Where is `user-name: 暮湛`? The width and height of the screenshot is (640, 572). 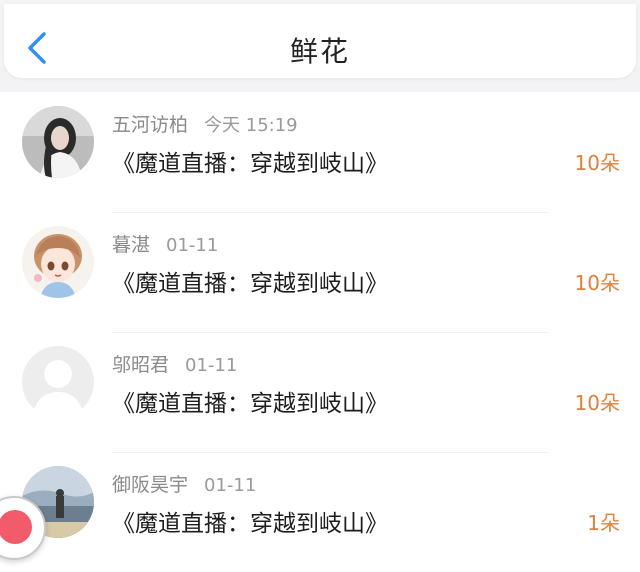 user-name: 暮湛 is located at coordinates (131, 245).